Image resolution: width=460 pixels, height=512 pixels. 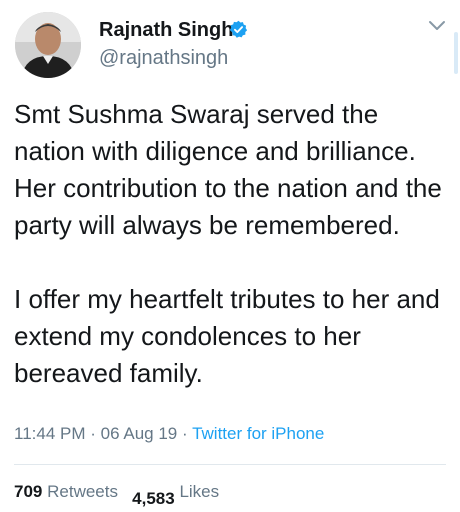 What do you see at coordinates (48, 45) in the screenshot?
I see `avatar` at bounding box center [48, 45].